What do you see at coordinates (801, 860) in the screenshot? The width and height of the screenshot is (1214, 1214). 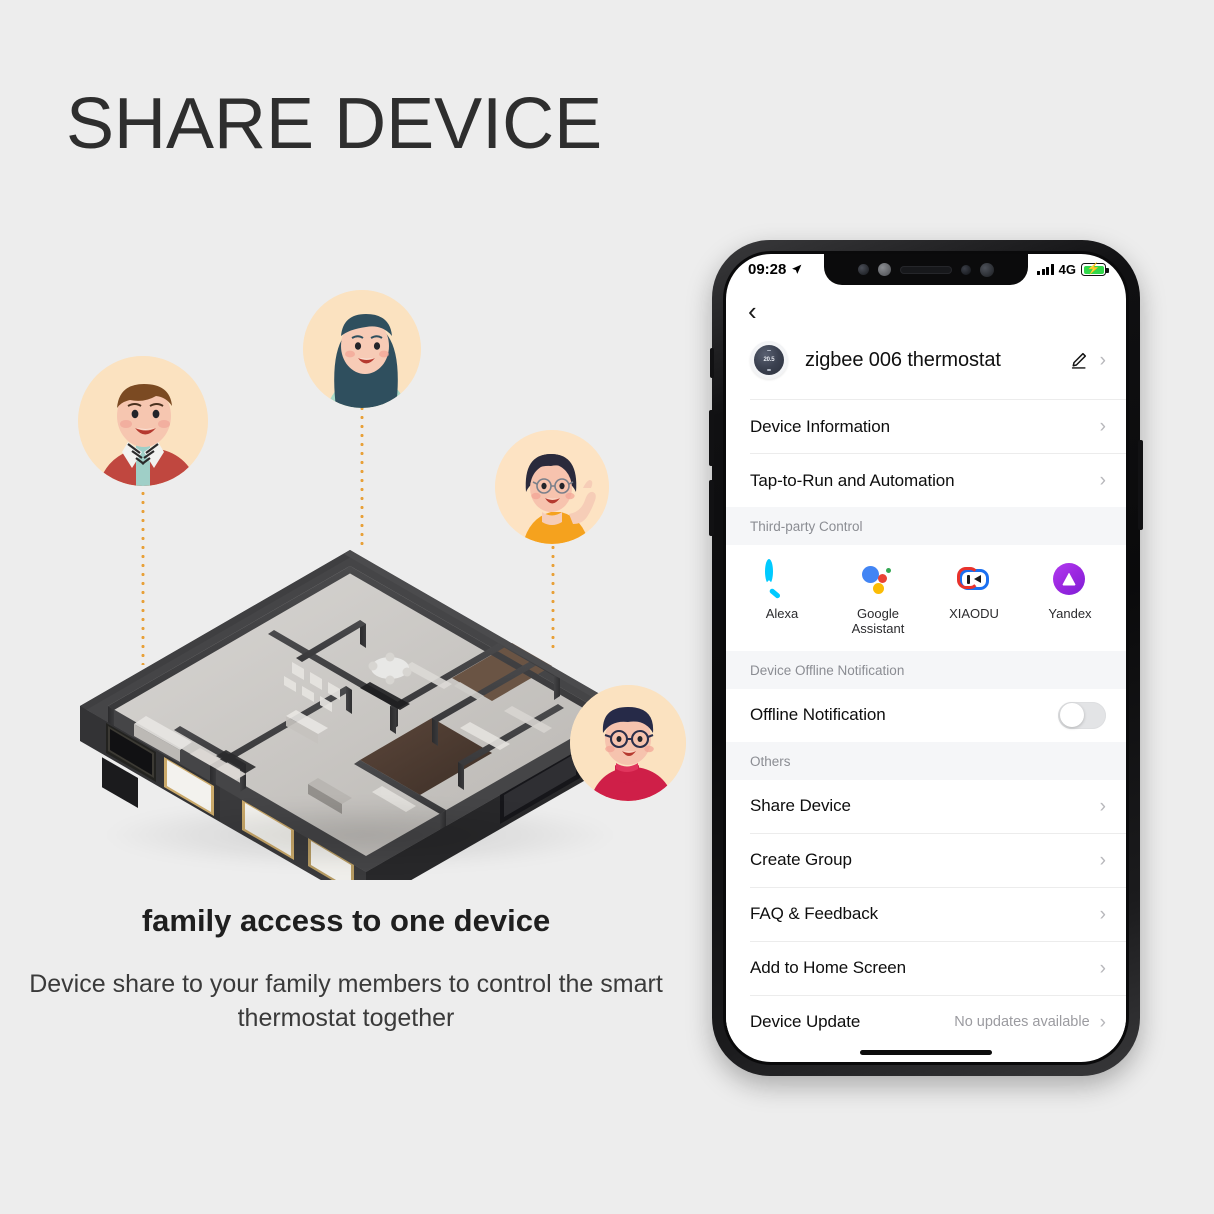 I see `row-label: Create Group` at bounding box center [801, 860].